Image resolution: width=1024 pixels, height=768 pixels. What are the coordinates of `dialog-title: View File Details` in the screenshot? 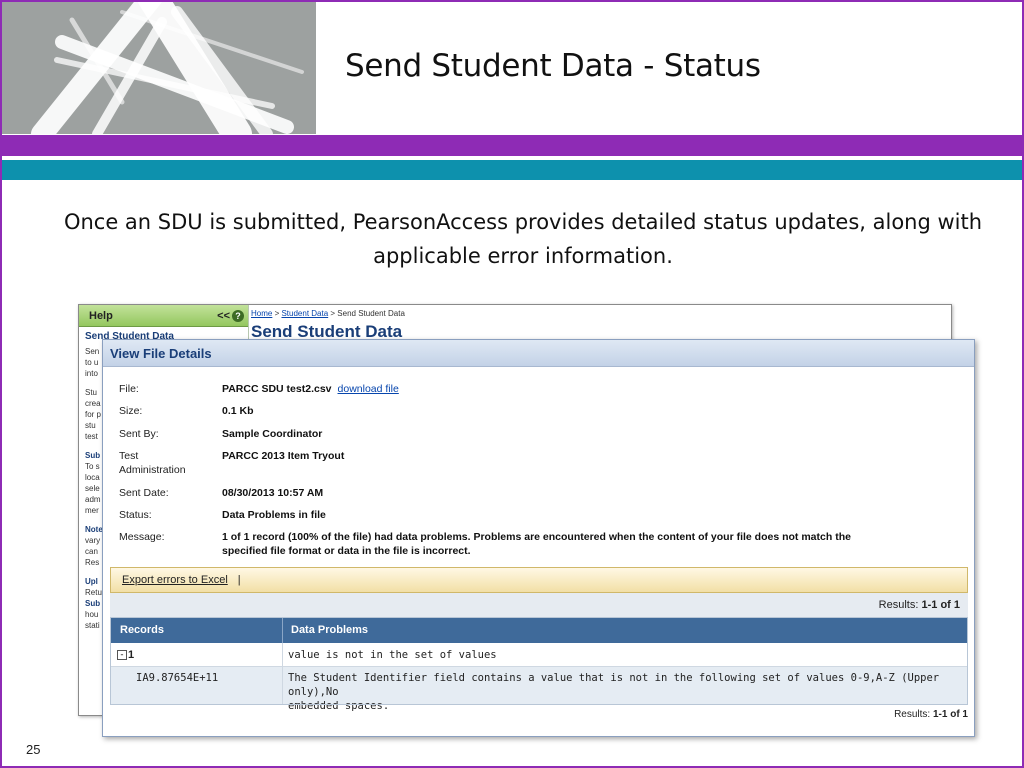 It's located at (538, 353).